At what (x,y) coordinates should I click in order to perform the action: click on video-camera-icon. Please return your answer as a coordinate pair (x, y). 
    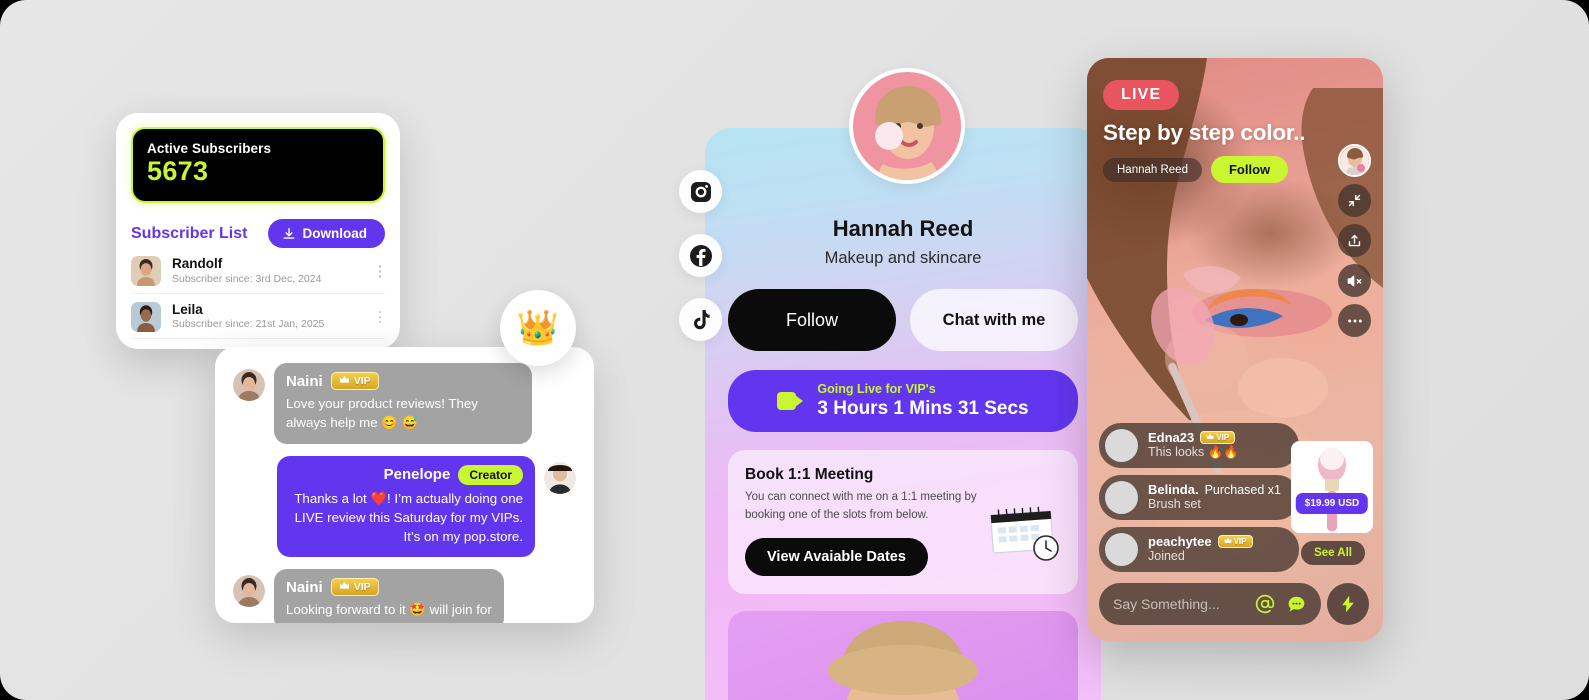
    Looking at the image, I should click on (790, 401).